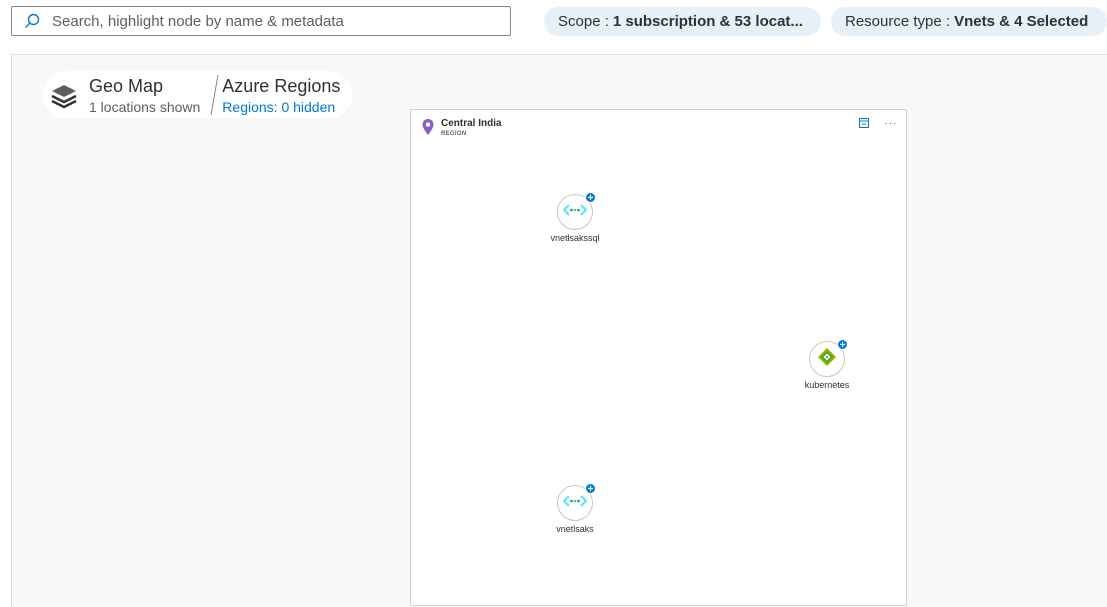  What do you see at coordinates (281, 21) in the screenshot?
I see `search-input` at bounding box center [281, 21].